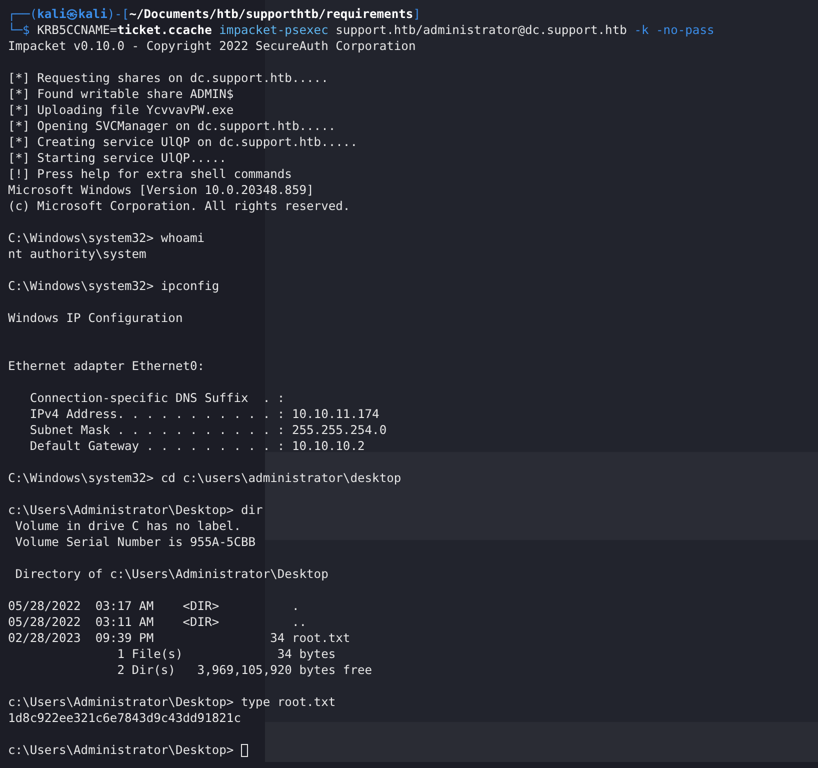 This screenshot has height=768, width=818. What do you see at coordinates (150, 174) in the screenshot?
I see `terminal-line: [!] Press help for extra shell commands` at bounding box center [150, 174].